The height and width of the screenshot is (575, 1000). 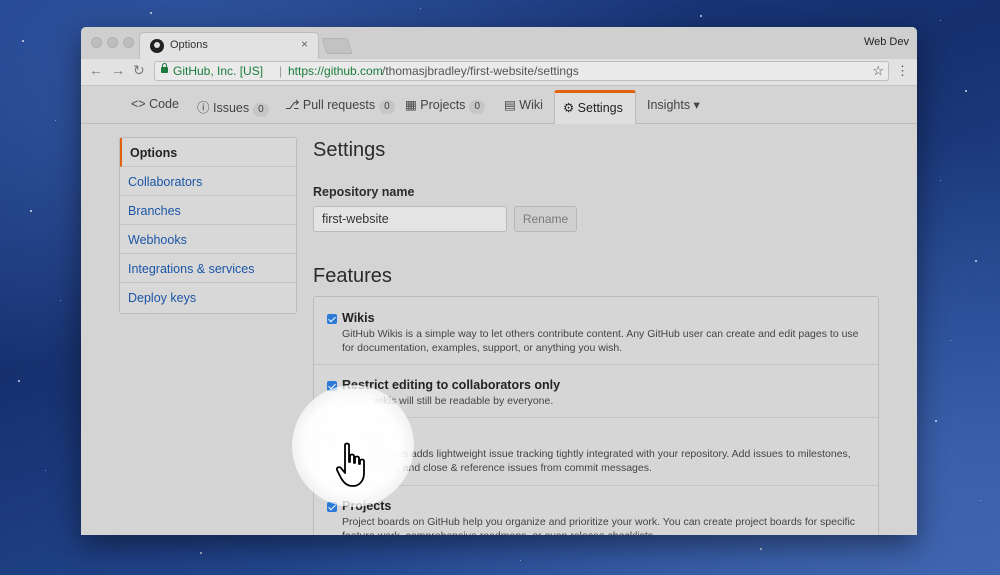 I want to click on tab-insights: Insights ▾, so click(x=673, y=104).